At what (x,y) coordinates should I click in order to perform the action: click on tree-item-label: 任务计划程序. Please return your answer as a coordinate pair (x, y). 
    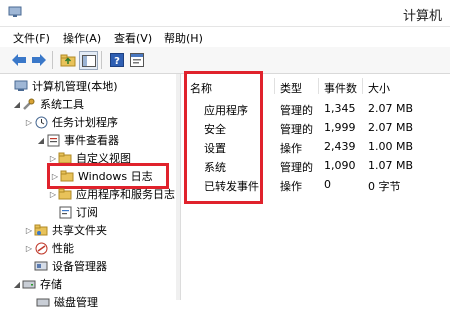
    Looking at the image, I should click on (85, 122).